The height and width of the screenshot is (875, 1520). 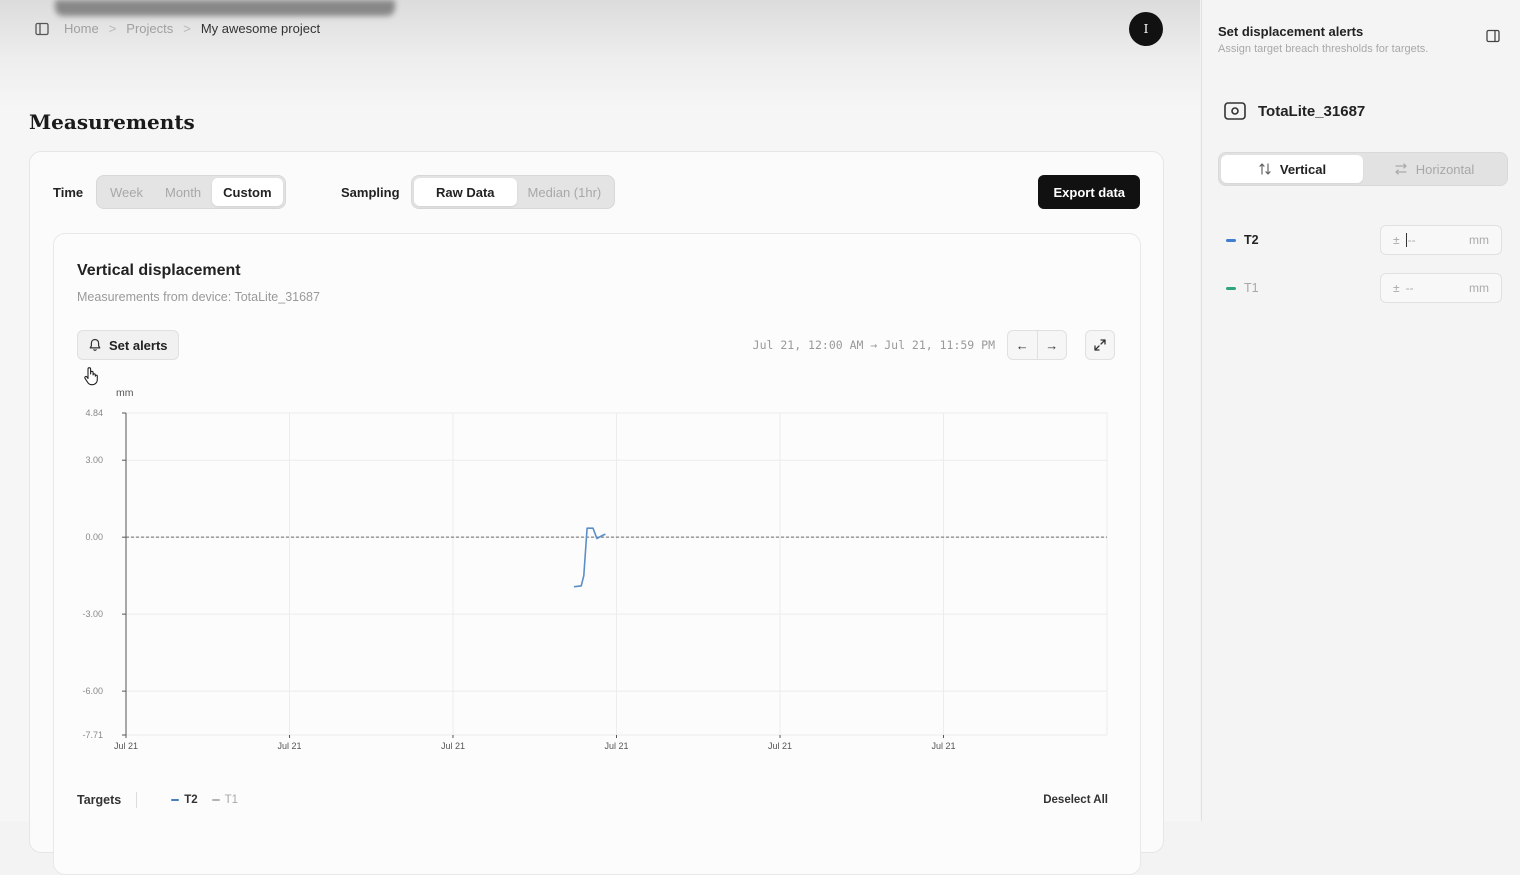 What do you see at coordinates (1479, 240) in the screenshot?
I see `threshold-unit-t2: mm` at bounding box center [1479, 240].